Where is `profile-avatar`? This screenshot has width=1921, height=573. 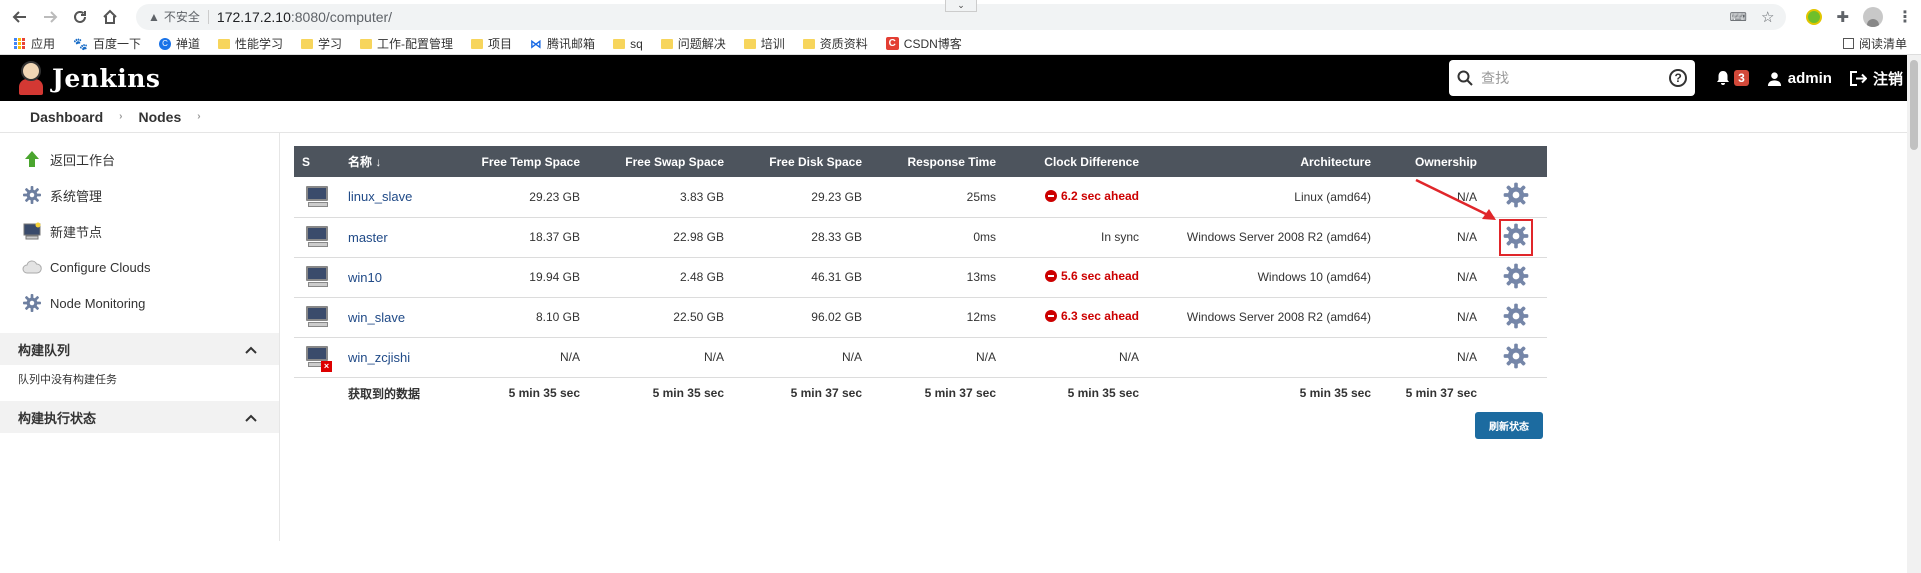 profile-avatar is located at coordinates (1873, 16).